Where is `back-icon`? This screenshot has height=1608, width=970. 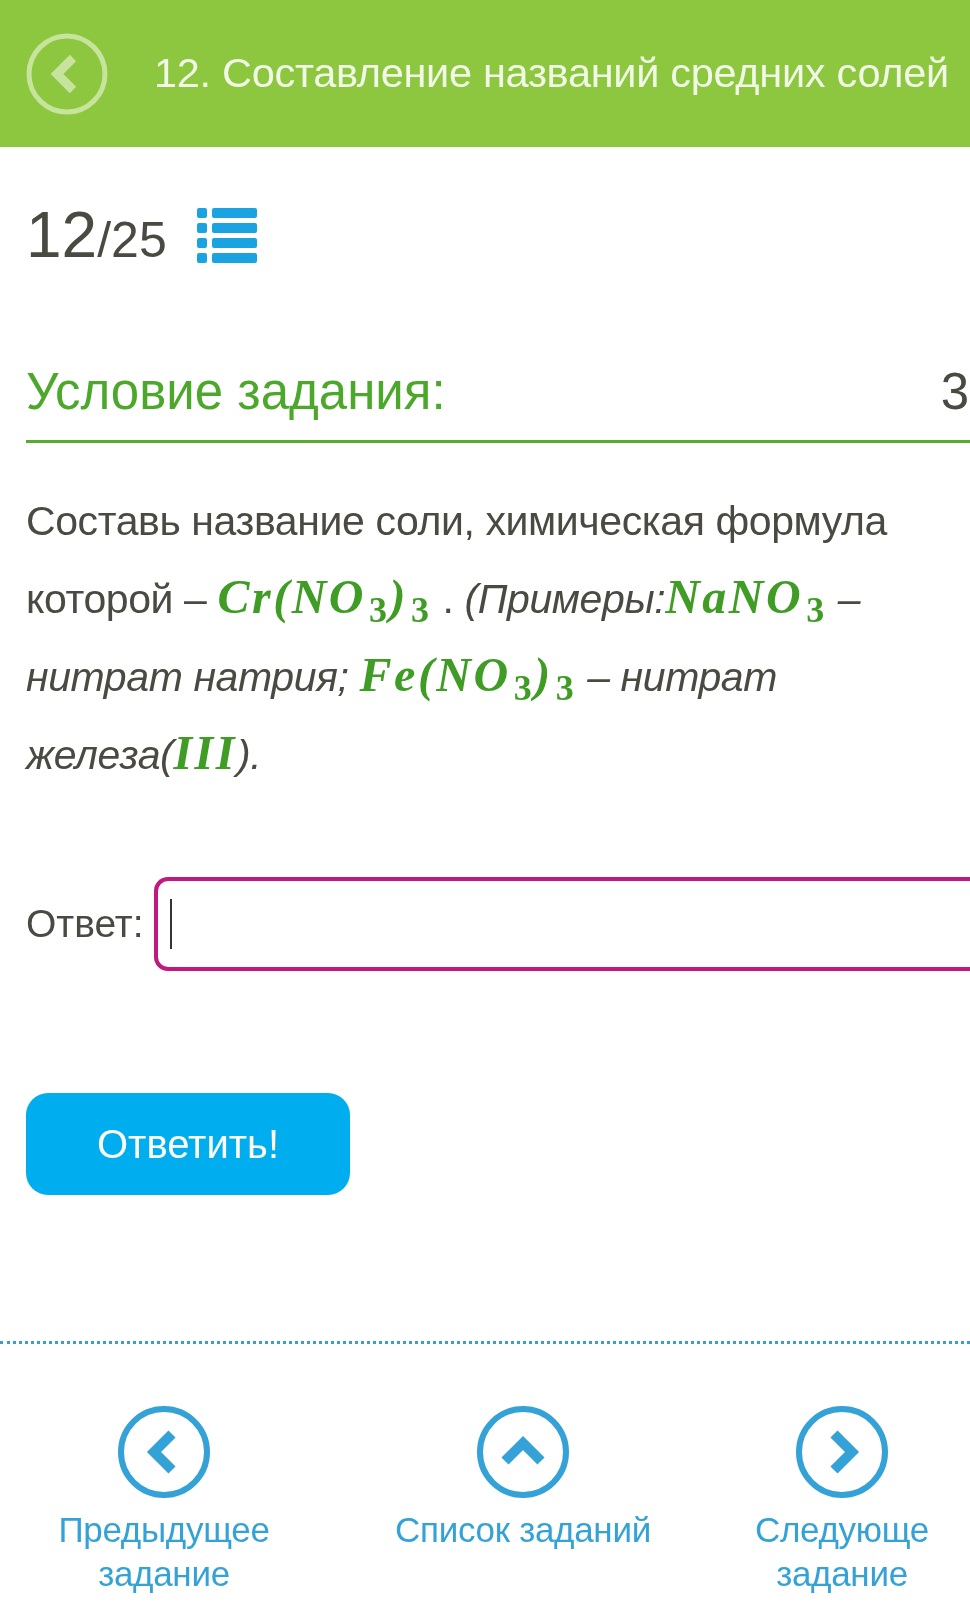 back-icon is located at coordinates (67, 73).